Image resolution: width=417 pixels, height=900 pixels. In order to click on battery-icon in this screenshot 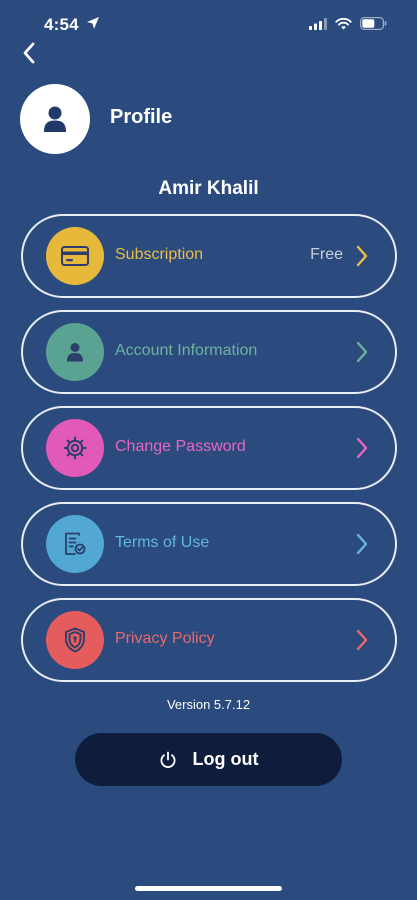, I will do `click(373, 23)`.